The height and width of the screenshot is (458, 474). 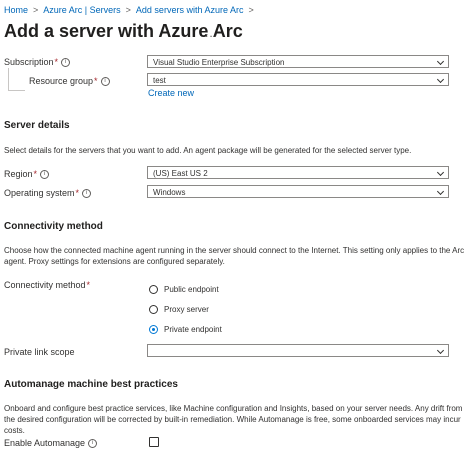 What do you see at coordinates (193, 329) in the screenshot?
I see `private-endpoint-label: Private endpoint` at bounding box center [193, 329].